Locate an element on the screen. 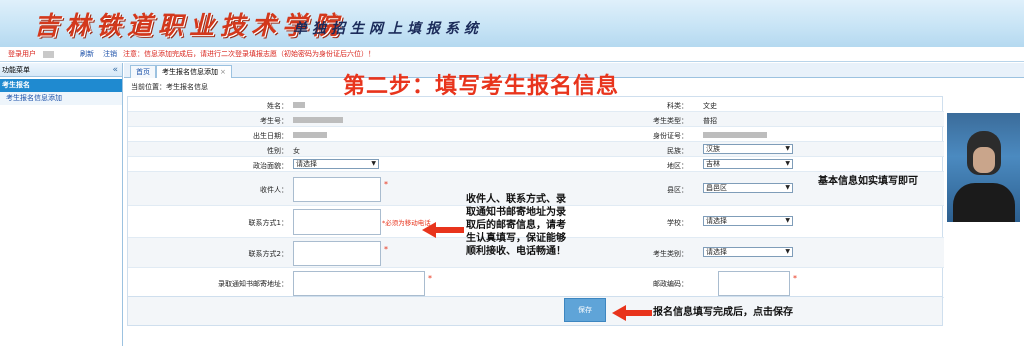  sidebar-item-add-registration: 考生报名信息添加 is located at coordinates (61, 98).